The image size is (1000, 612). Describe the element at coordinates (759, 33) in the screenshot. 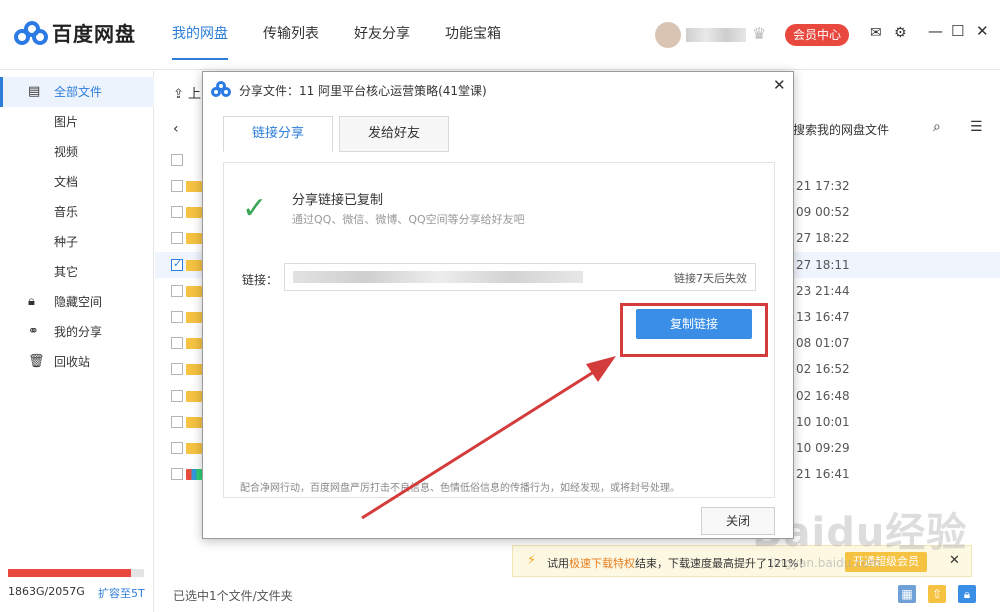

I see `crown-icon: ♛` at that location.